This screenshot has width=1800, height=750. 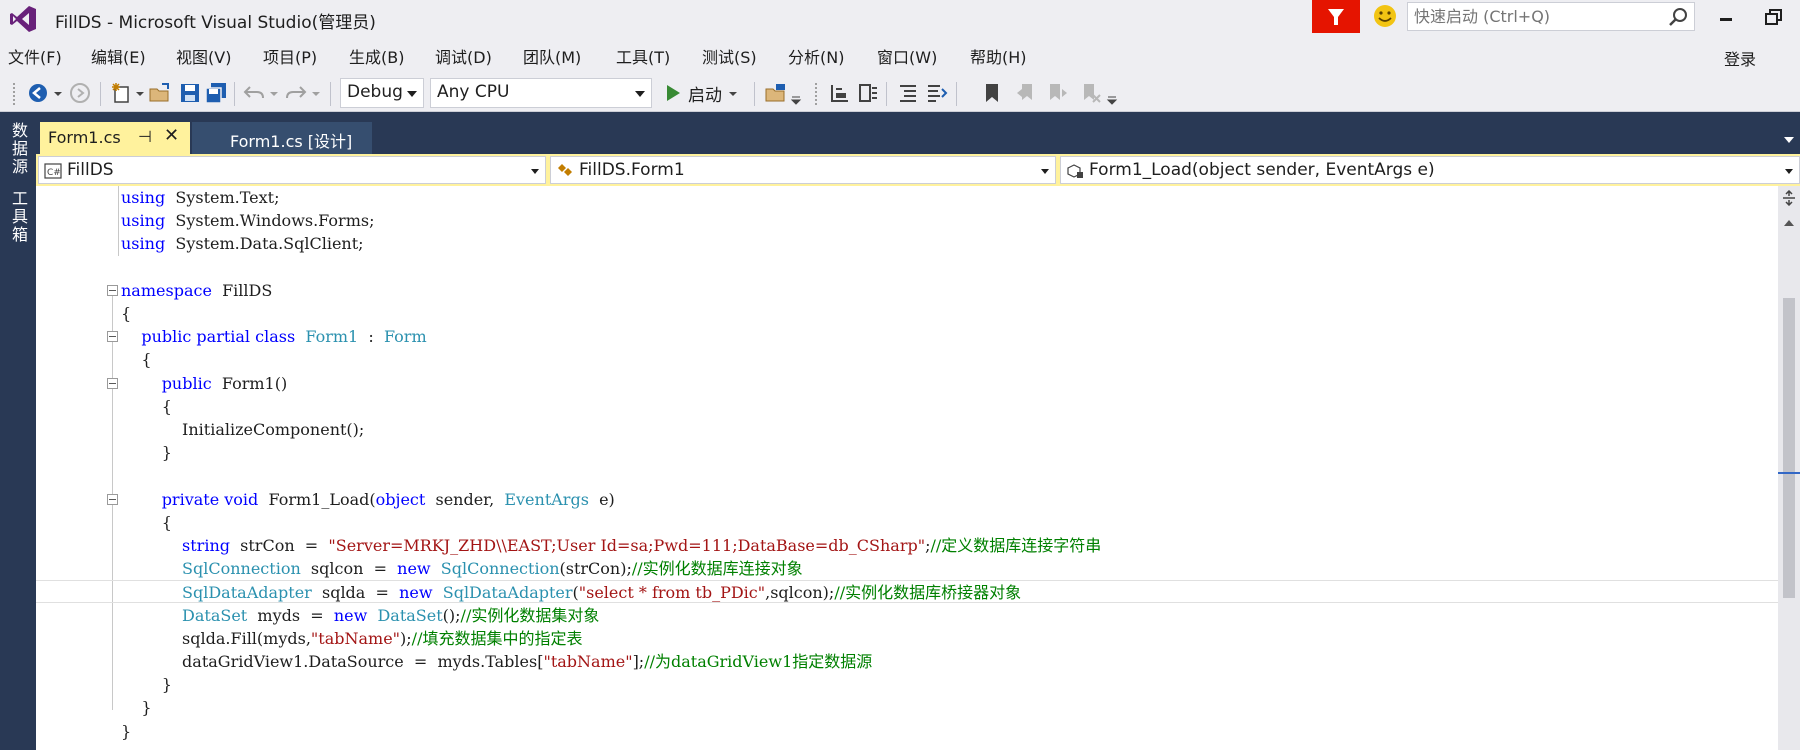 What do you see at coordinates (907, 615) in the screenshot?
I see `code-line: DataSet myds = new DataSet();//实例化数据集对象` at bounding box center [907, 615].